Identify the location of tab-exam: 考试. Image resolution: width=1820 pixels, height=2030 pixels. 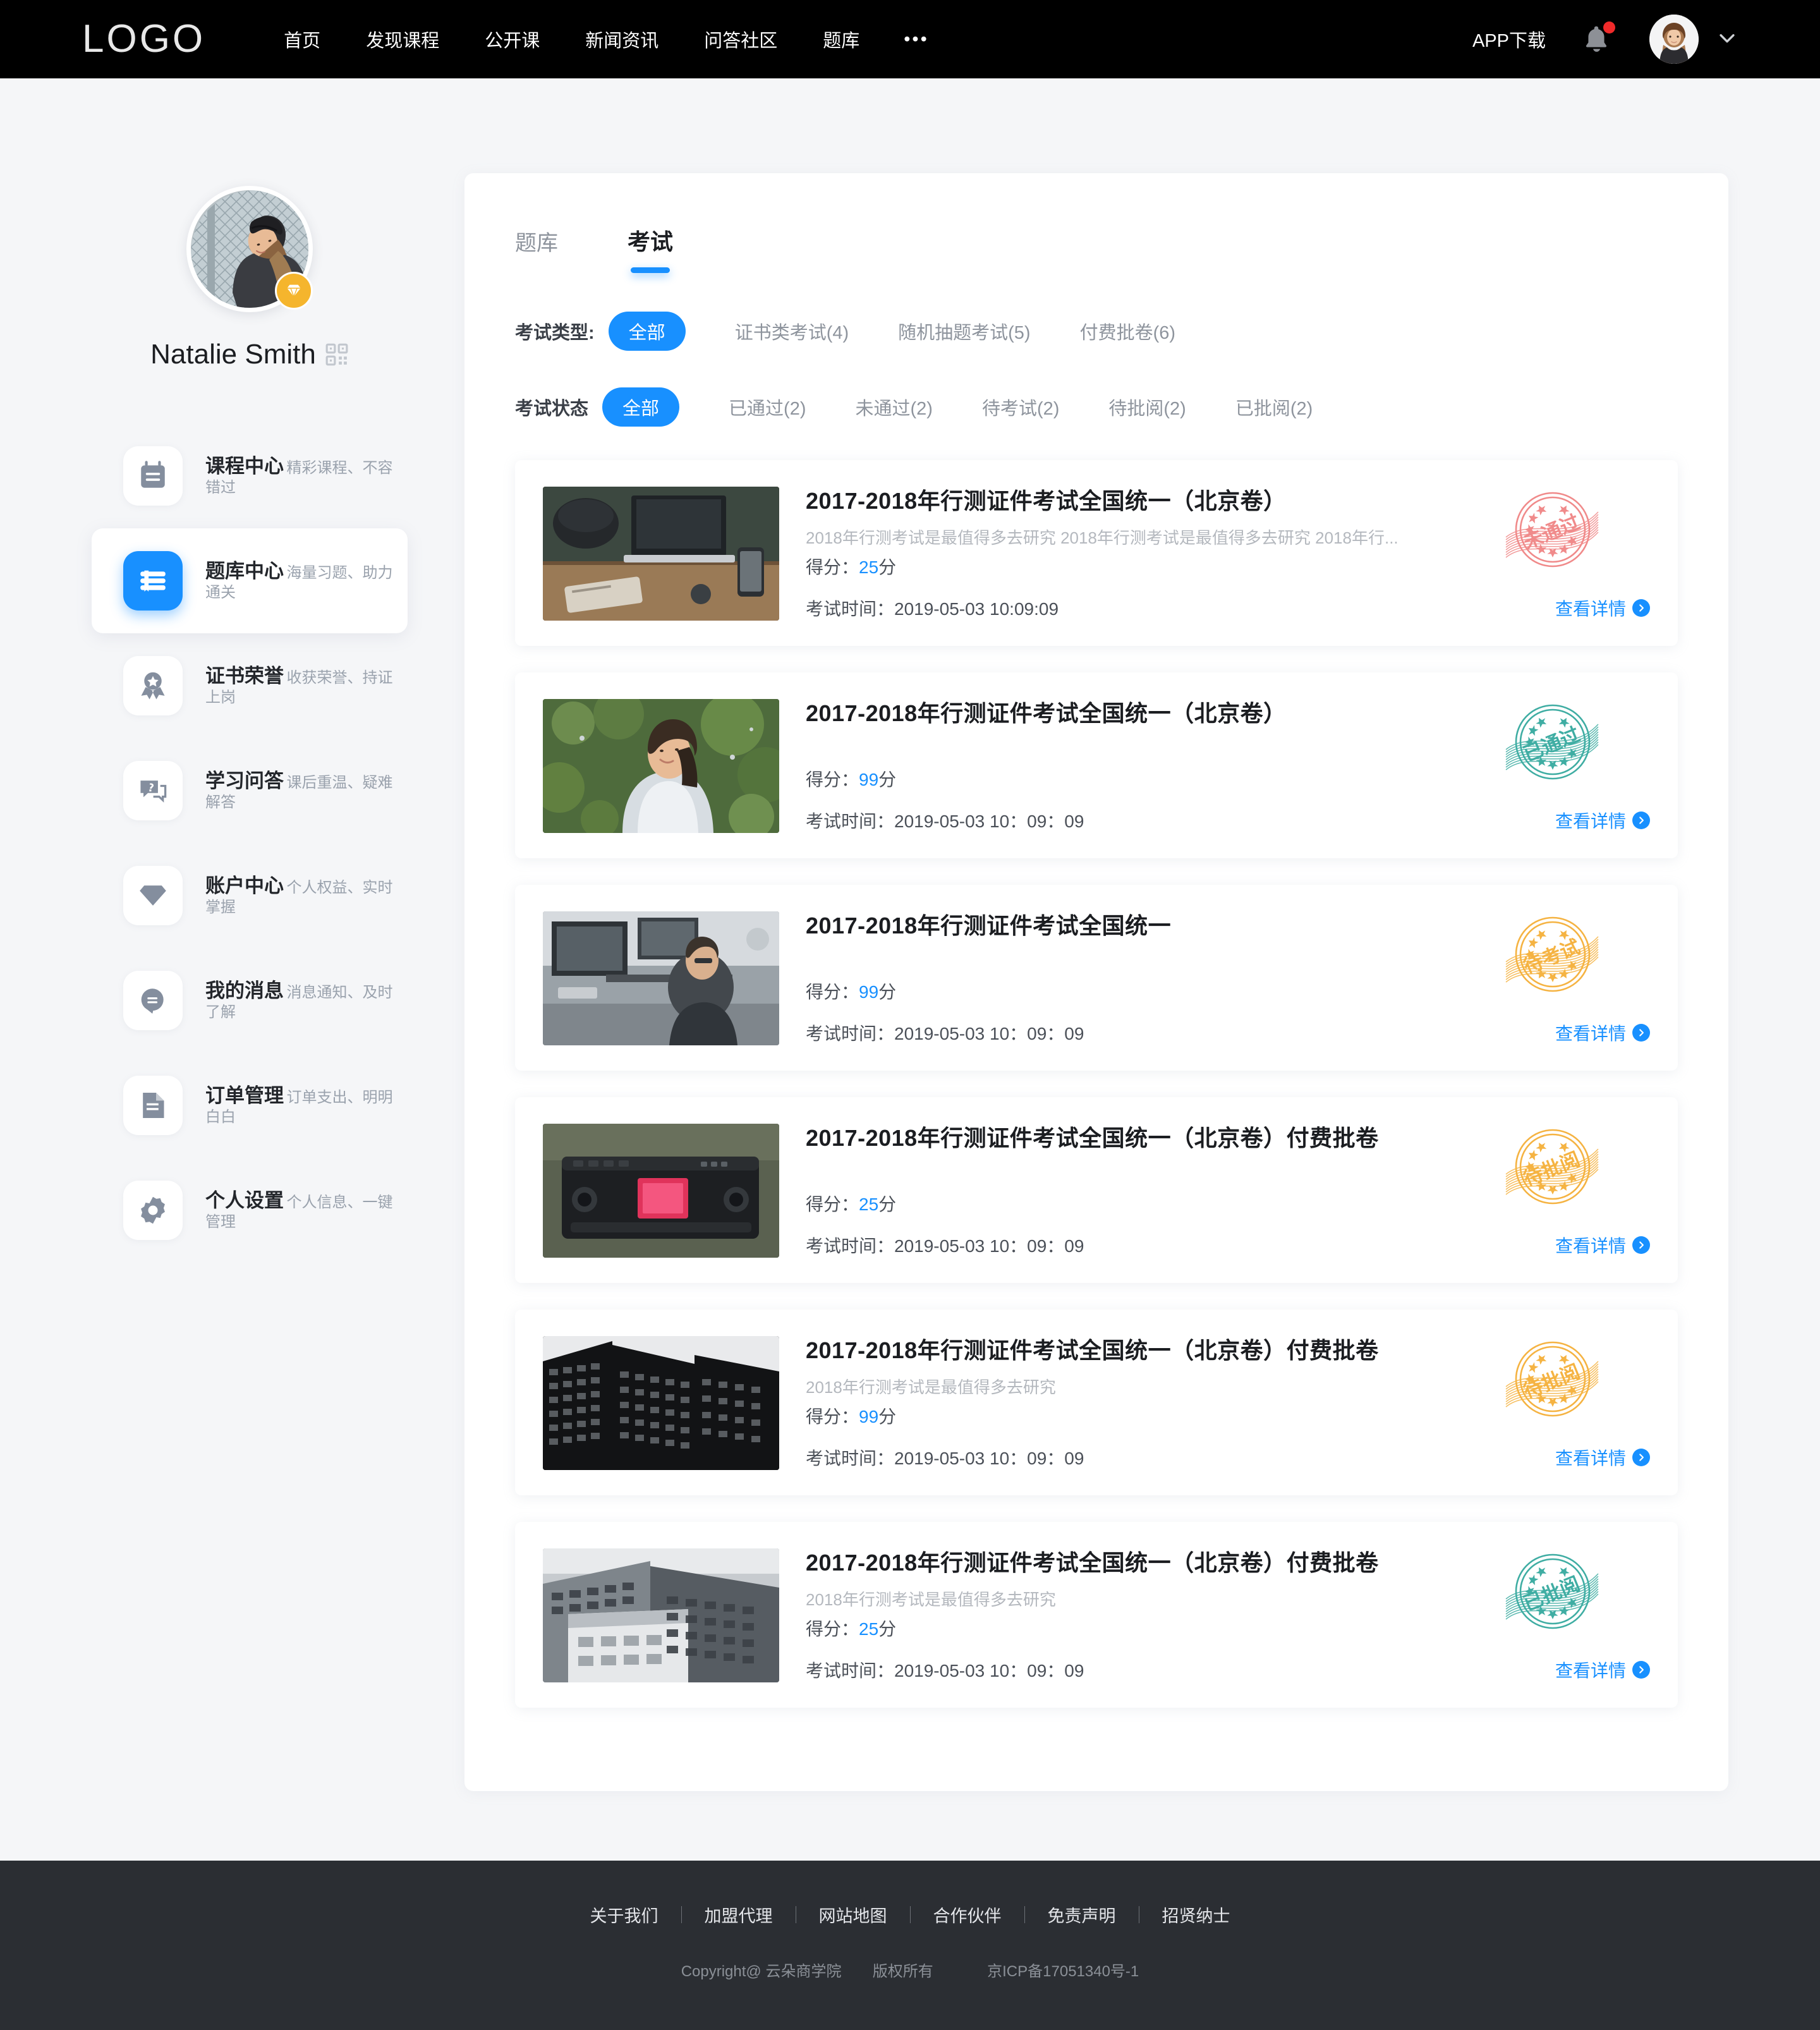
(650, 248).